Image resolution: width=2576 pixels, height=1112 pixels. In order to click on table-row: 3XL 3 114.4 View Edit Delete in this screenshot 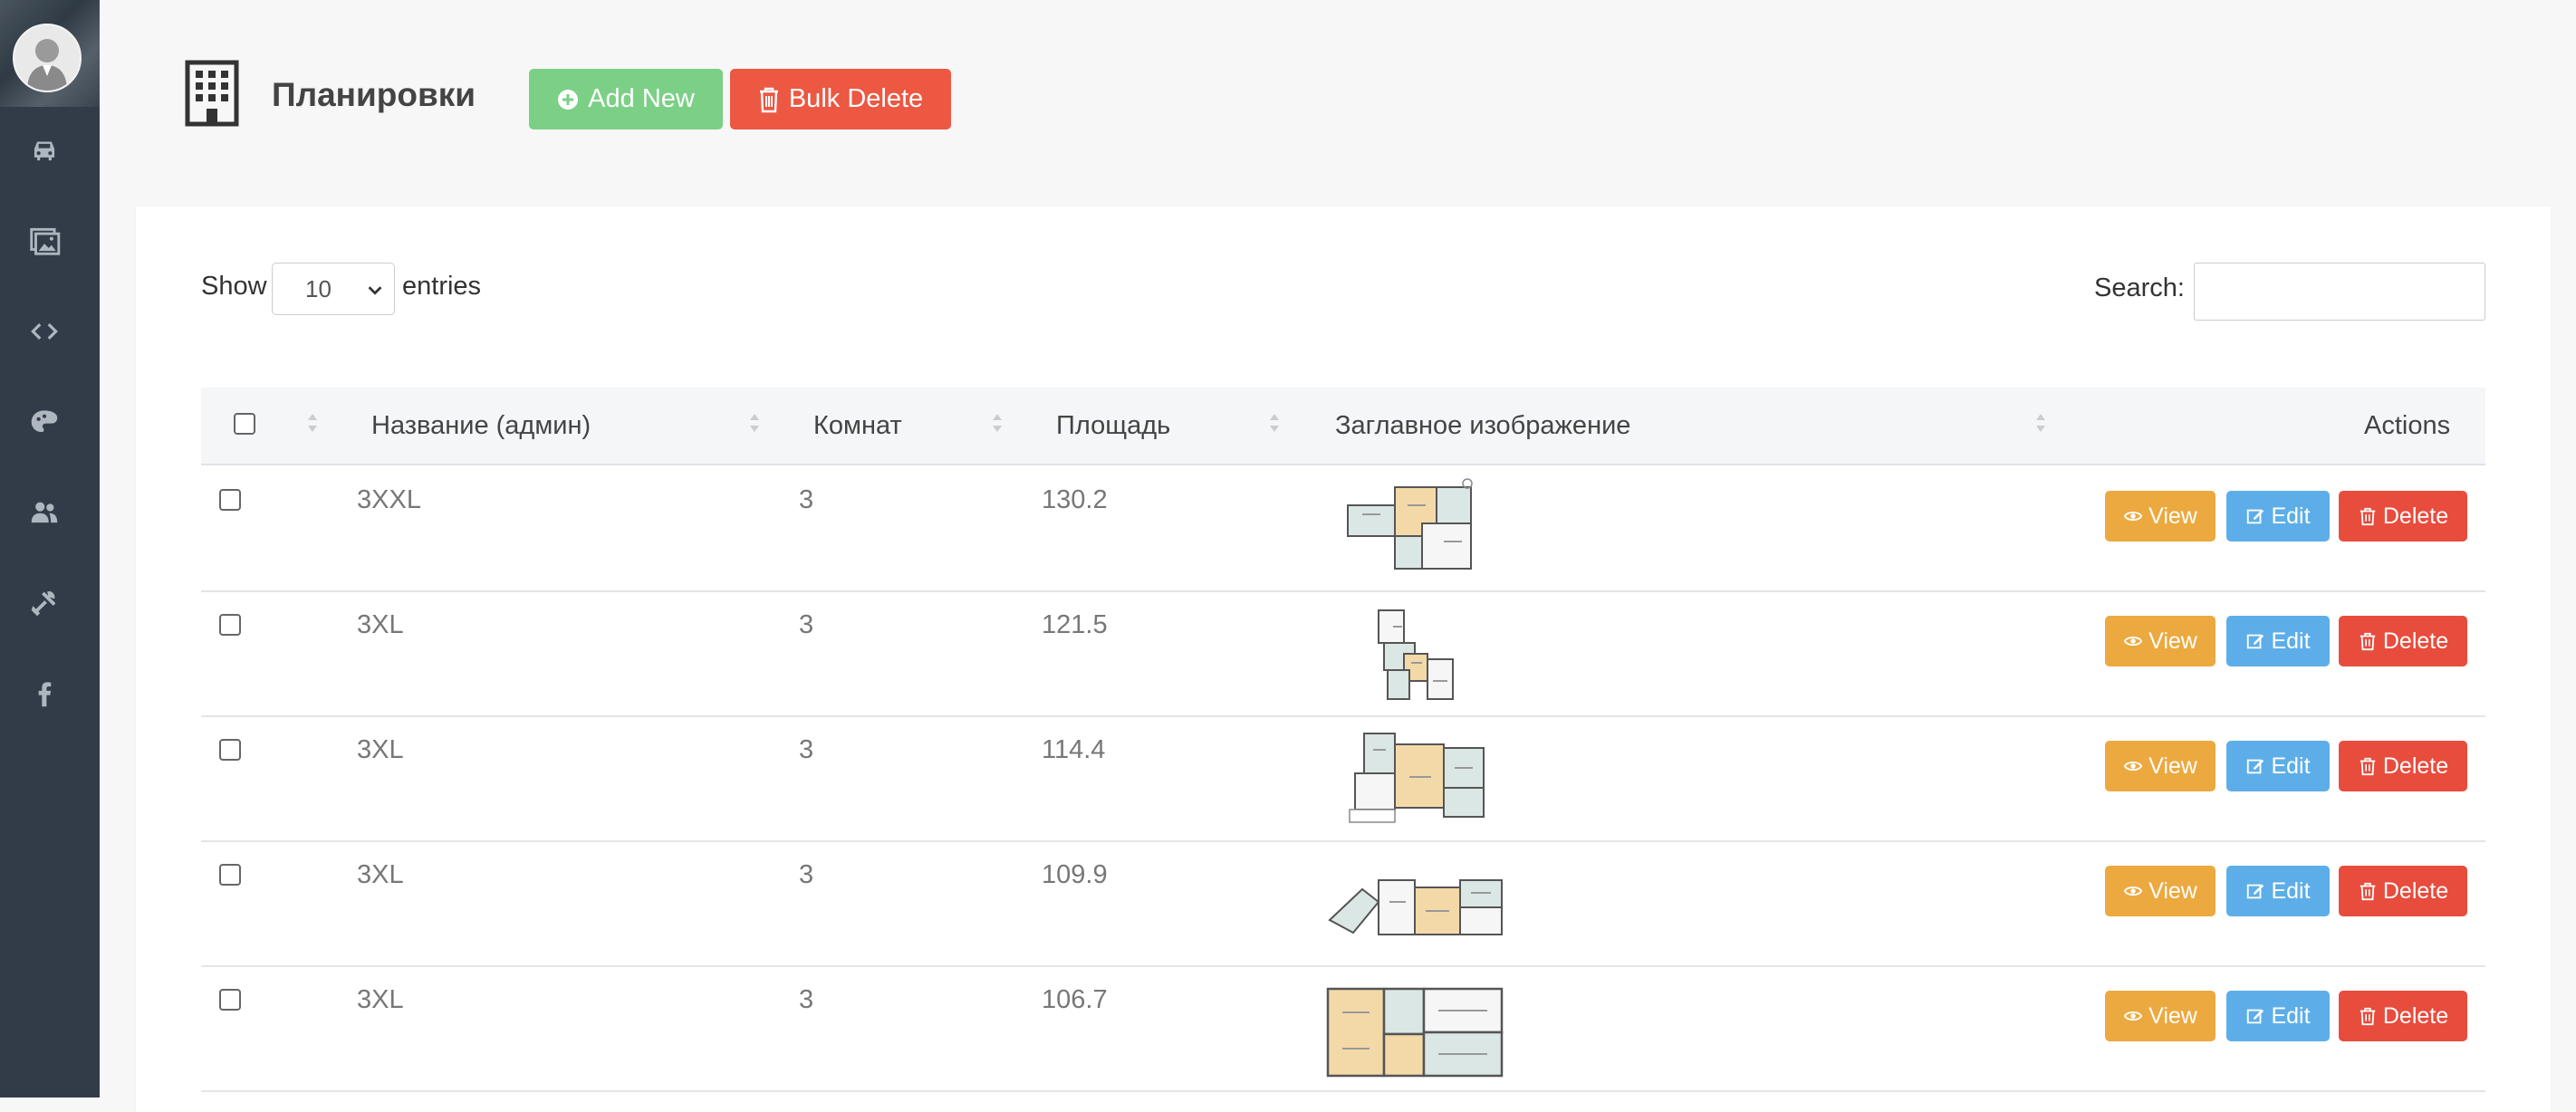, I will do `click(1343, 778)`.